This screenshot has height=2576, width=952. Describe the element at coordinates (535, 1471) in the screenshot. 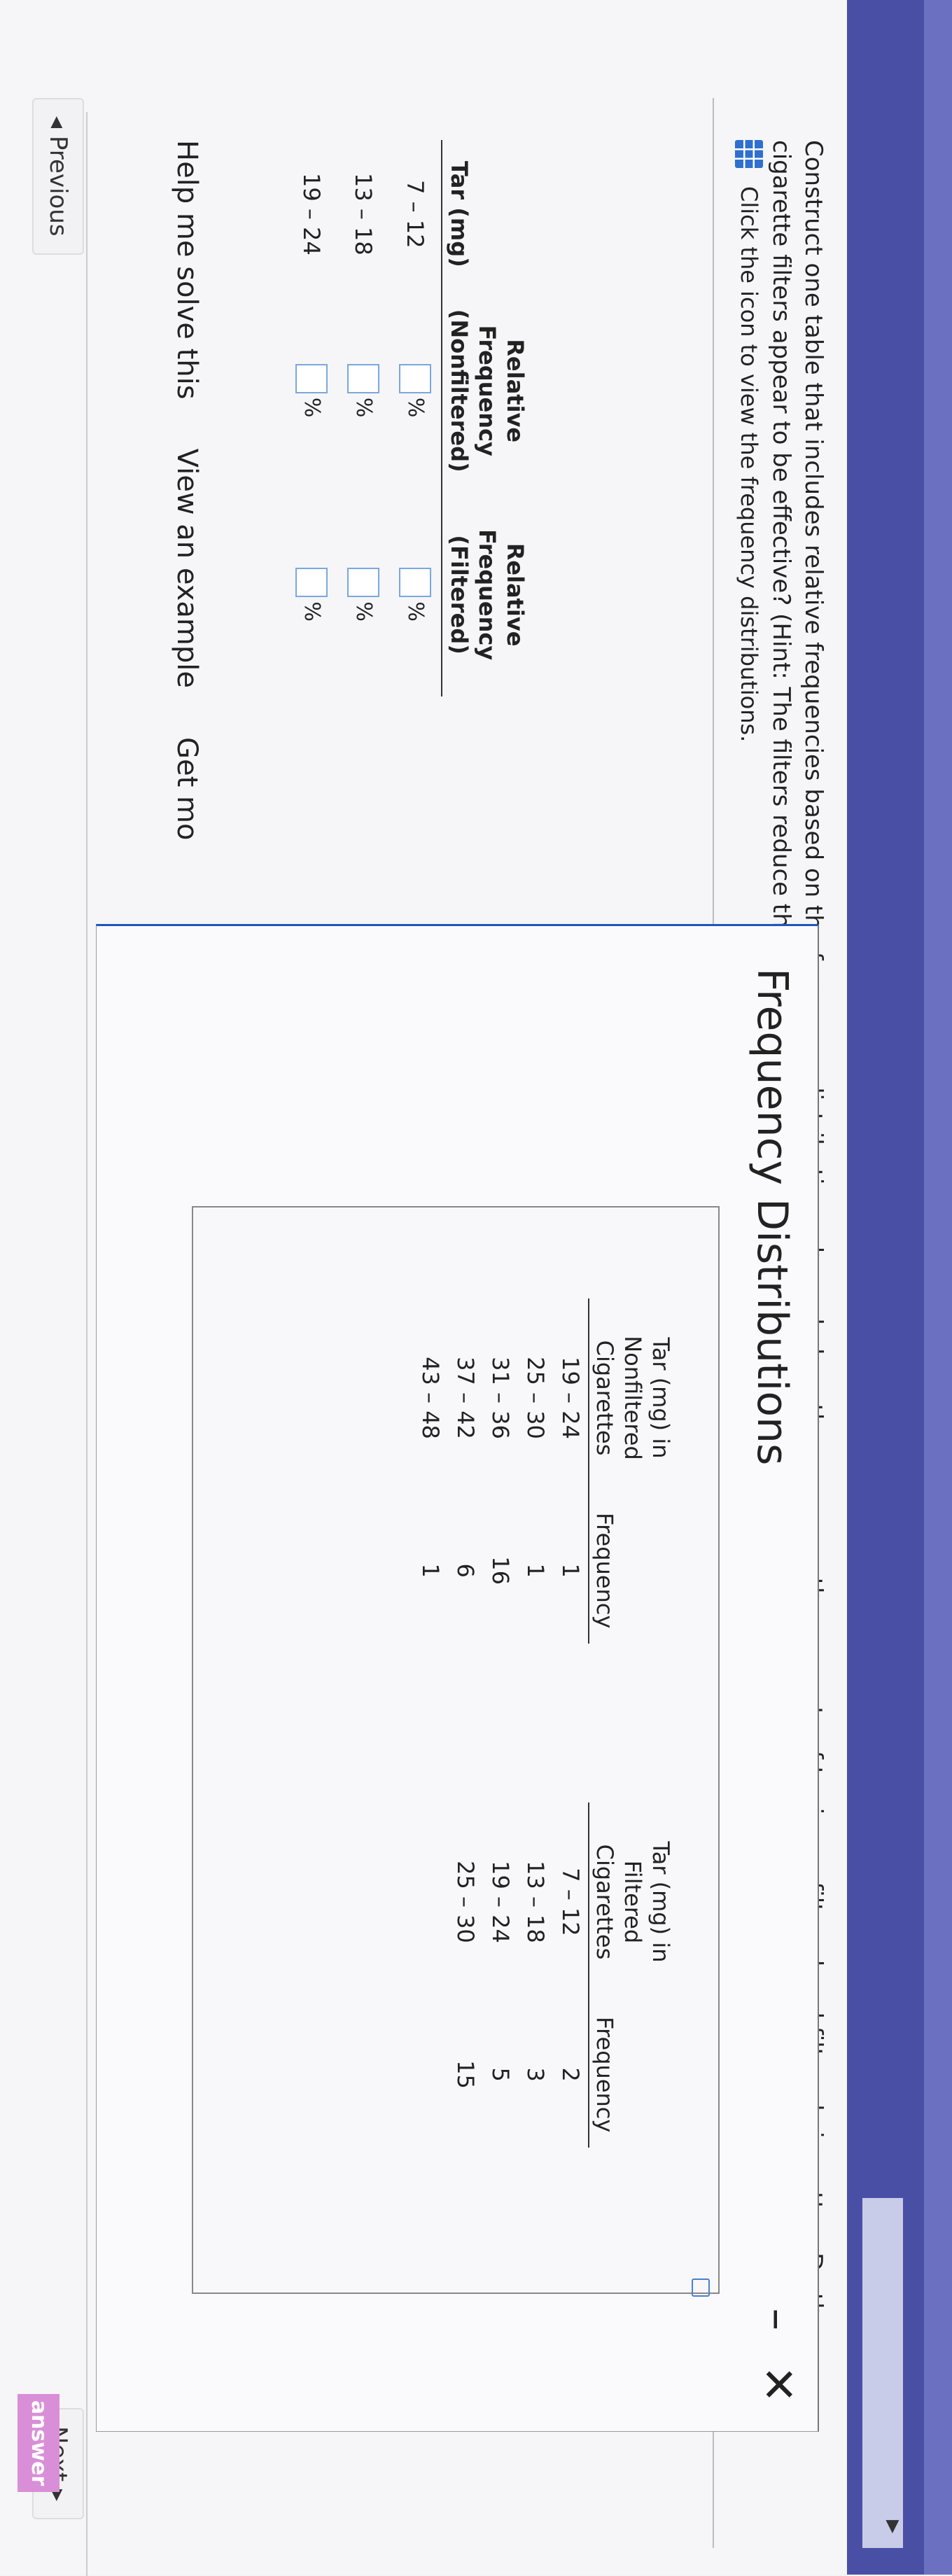

I see `table-row: 25 – 30 1` at that location.